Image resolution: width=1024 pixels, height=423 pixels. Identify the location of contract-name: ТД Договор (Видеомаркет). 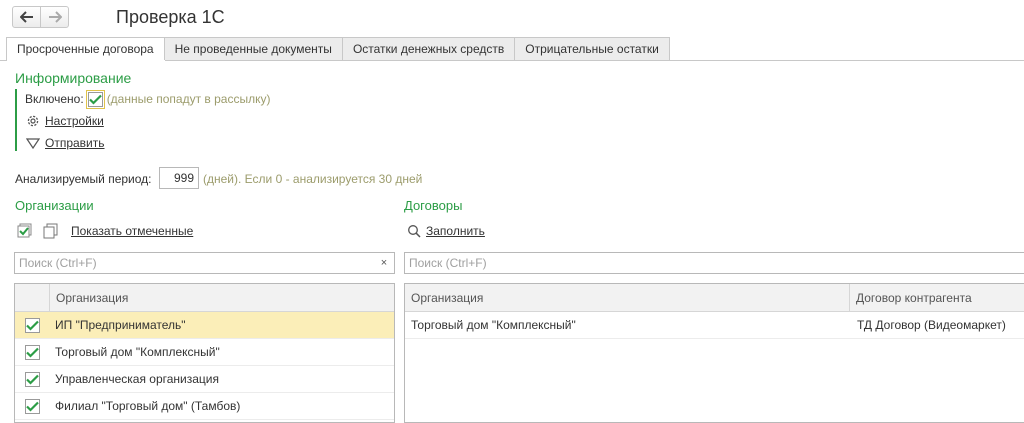
(931, 325).